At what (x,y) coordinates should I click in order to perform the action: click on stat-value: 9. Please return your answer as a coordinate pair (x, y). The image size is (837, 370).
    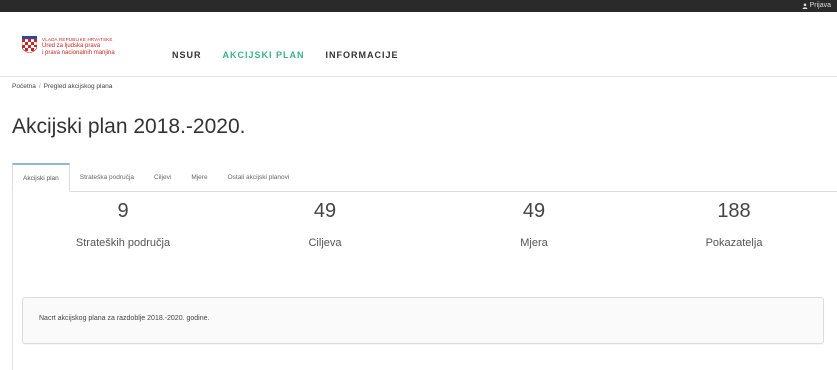
    Looking at the image, I should click on (123, 211).